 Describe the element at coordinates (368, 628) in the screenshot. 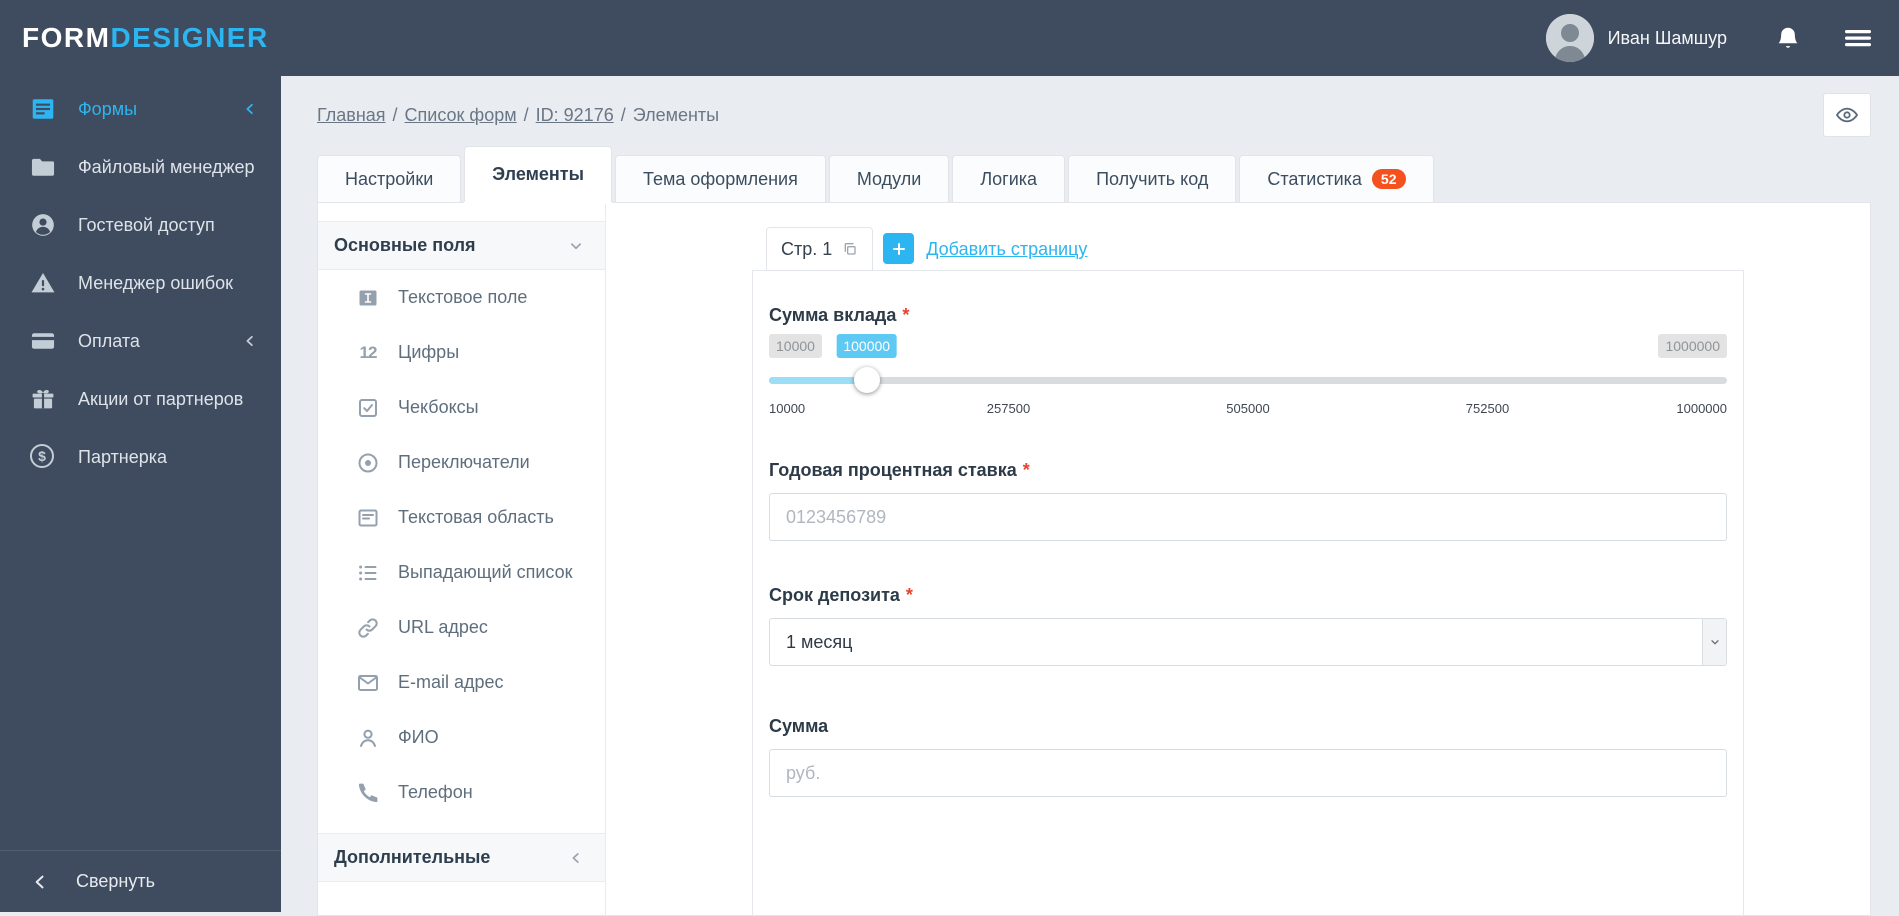

I see `link-icon` at that location.